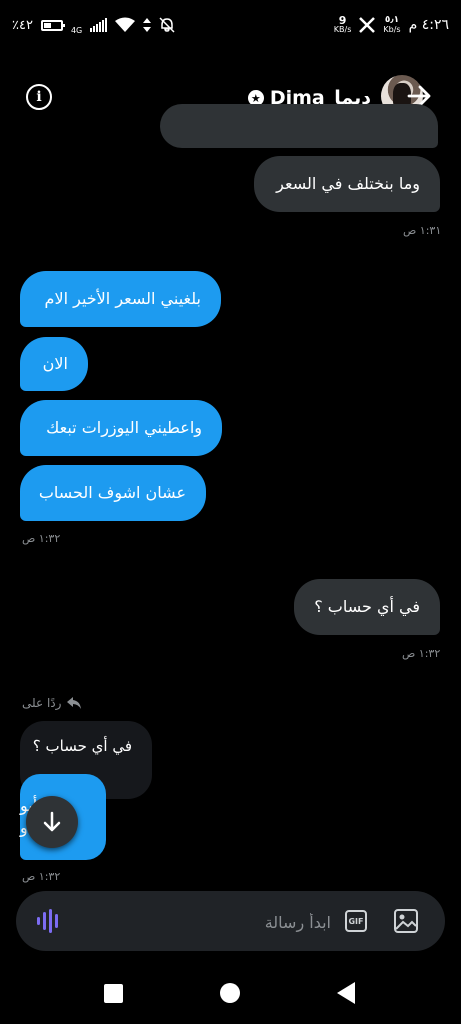 This screenshot has height=1024, width=461. I want to click on message-input, so click(231, 922).